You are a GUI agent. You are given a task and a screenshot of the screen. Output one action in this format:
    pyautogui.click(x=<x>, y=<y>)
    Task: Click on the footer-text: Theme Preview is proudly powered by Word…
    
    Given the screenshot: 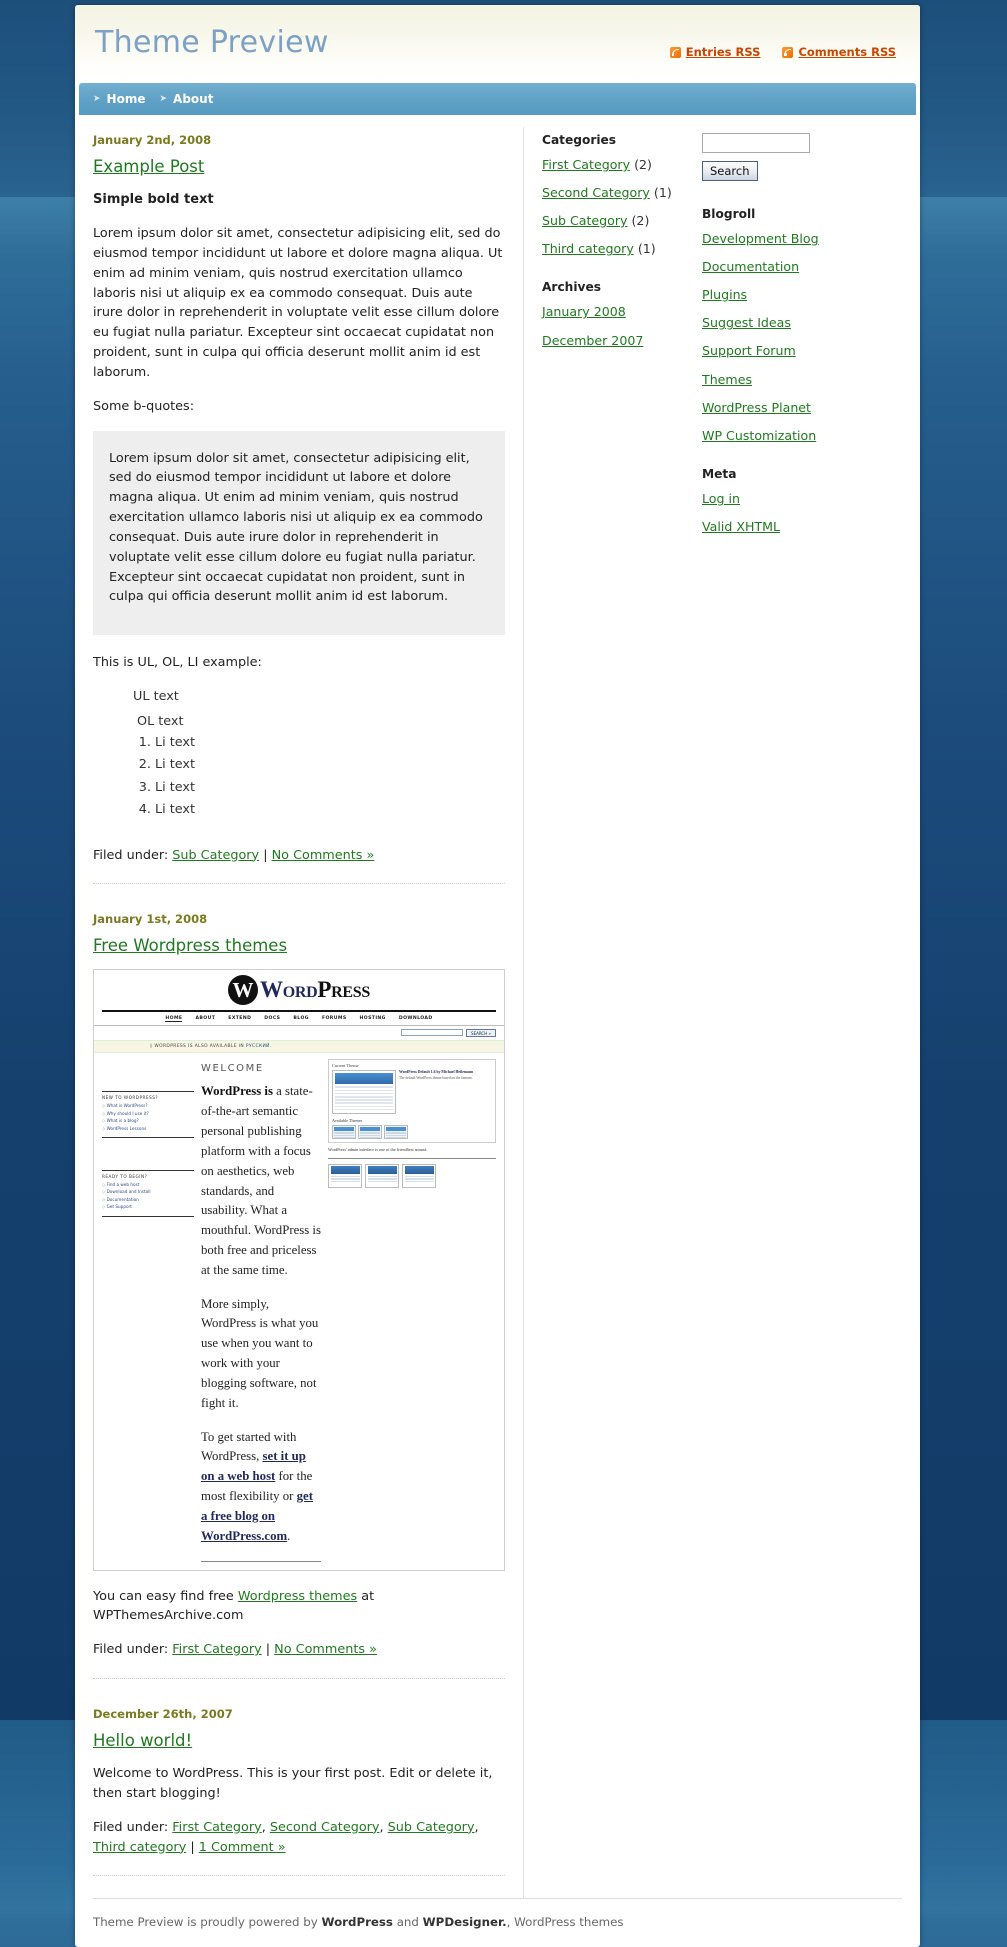 What is the action you would take?
    pyautogui.click(x=497, y=1922)
    